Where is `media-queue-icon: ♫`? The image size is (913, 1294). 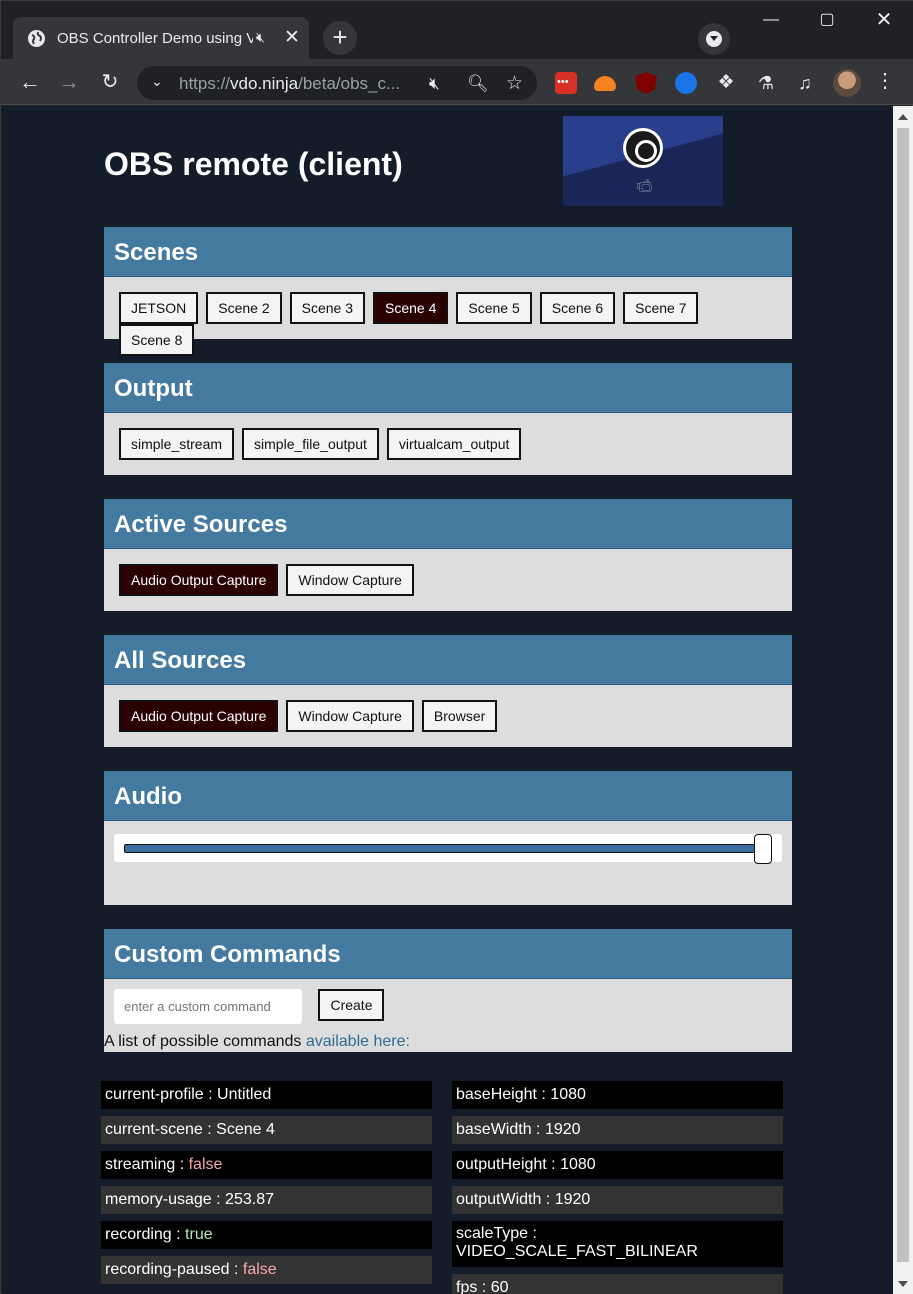
media-queue-icon: ♫ is located at coordinates (805, 83).